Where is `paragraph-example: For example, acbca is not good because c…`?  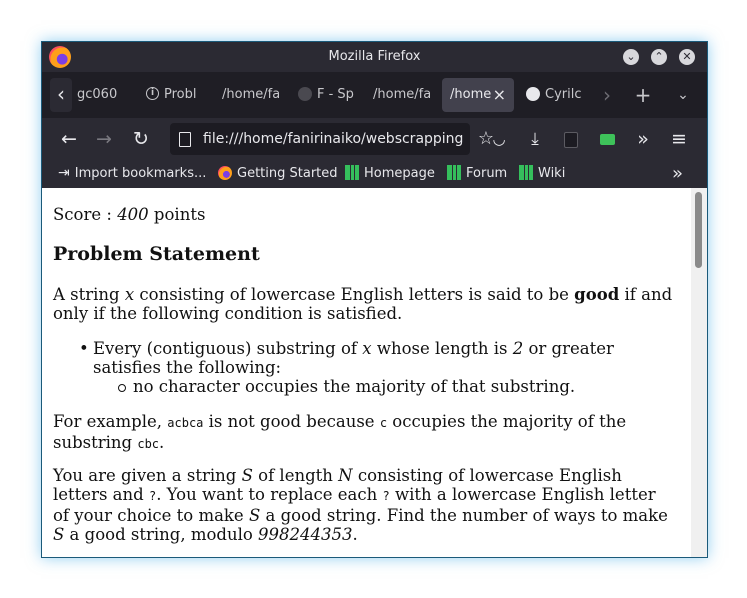 paragraph-example: For example, acbca is not good because c… is located at coordinates (353, 433).